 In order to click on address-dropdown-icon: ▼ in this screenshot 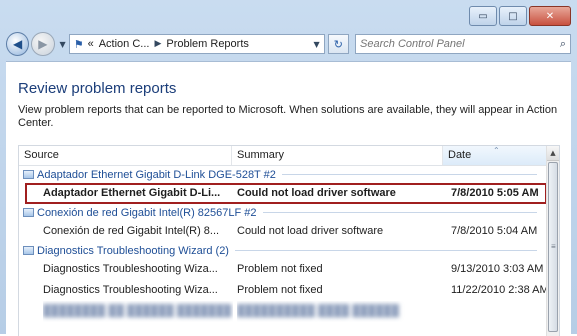, I will do `click(317, 44)`.